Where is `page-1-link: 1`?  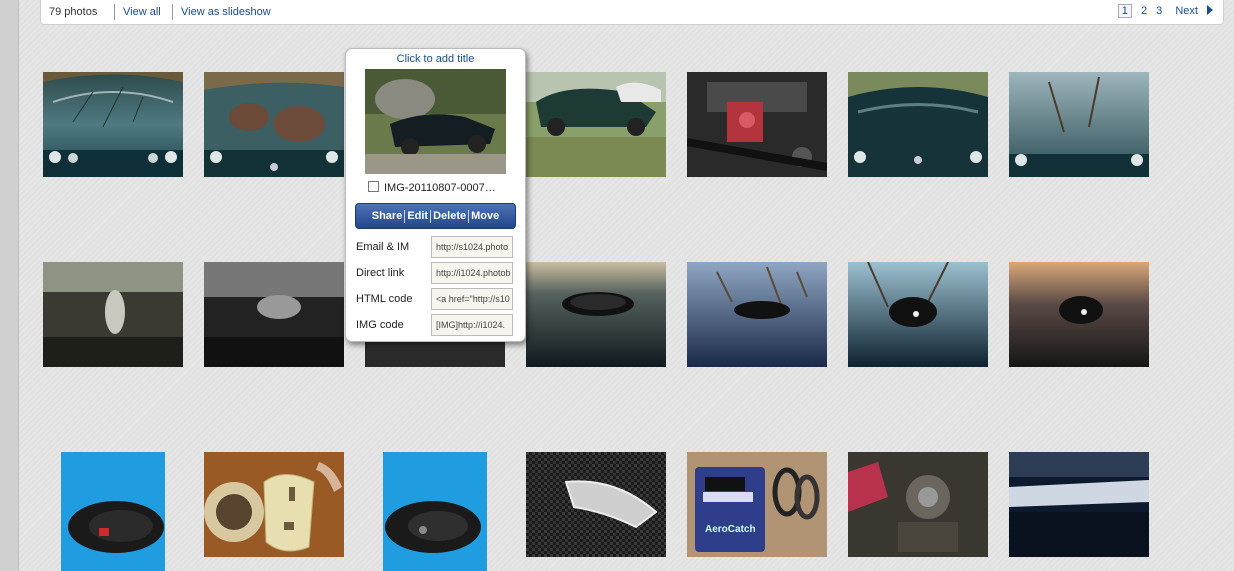 page-1-link: 1 is located at coordinates (1124, 11).